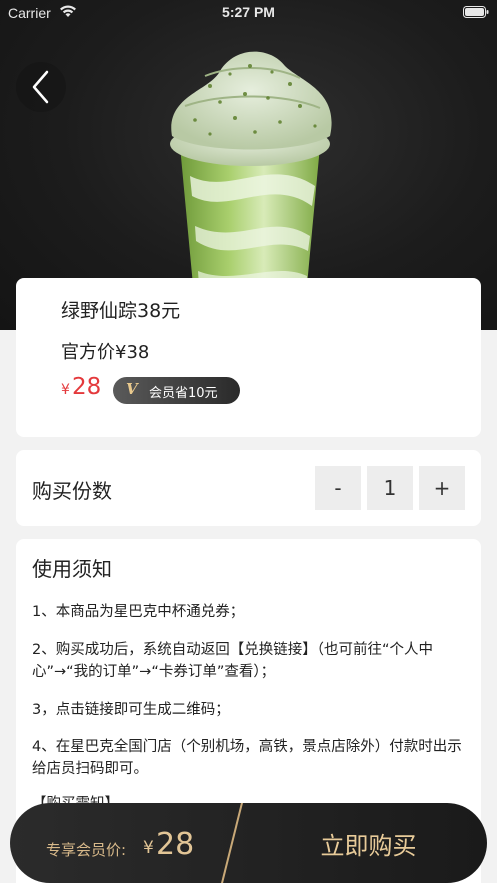  I want to click on member-price-currency: ¥, so click(148, 848).